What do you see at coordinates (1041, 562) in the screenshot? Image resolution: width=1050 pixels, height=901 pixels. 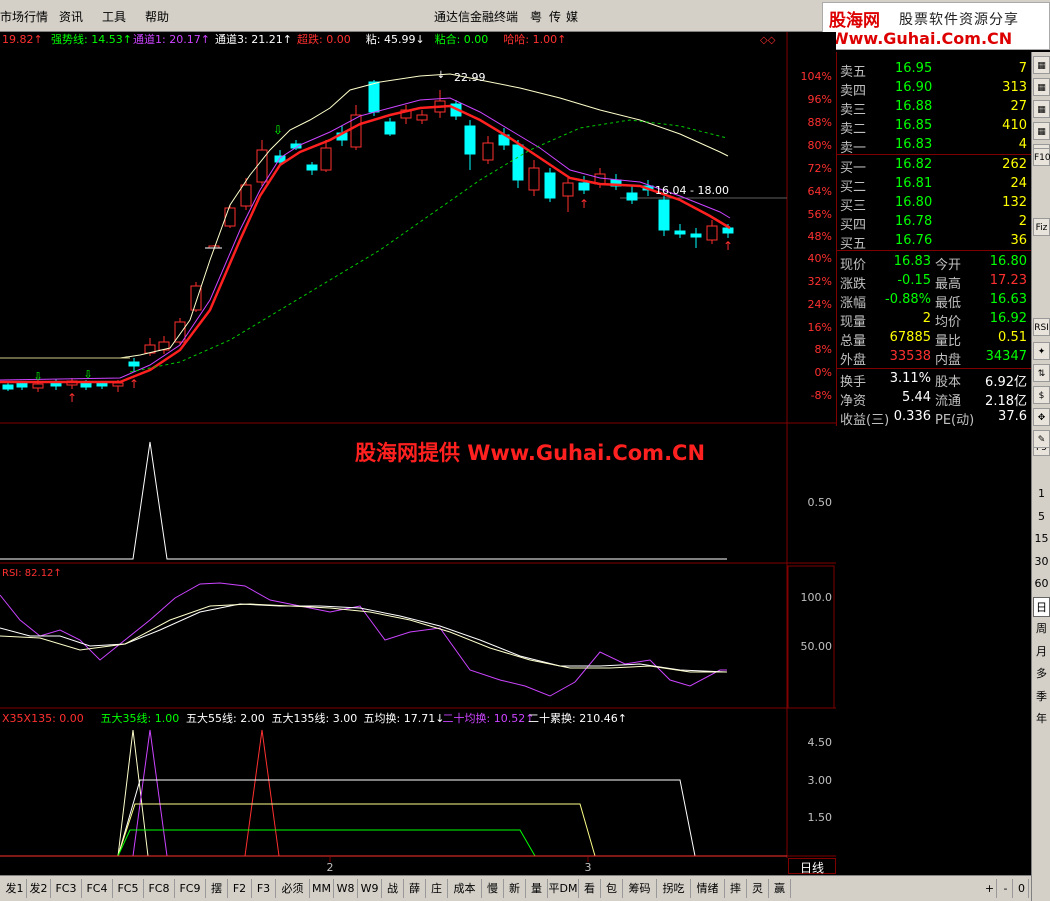 I see `period-button-3: 30` at bounding box center [1041, 562].